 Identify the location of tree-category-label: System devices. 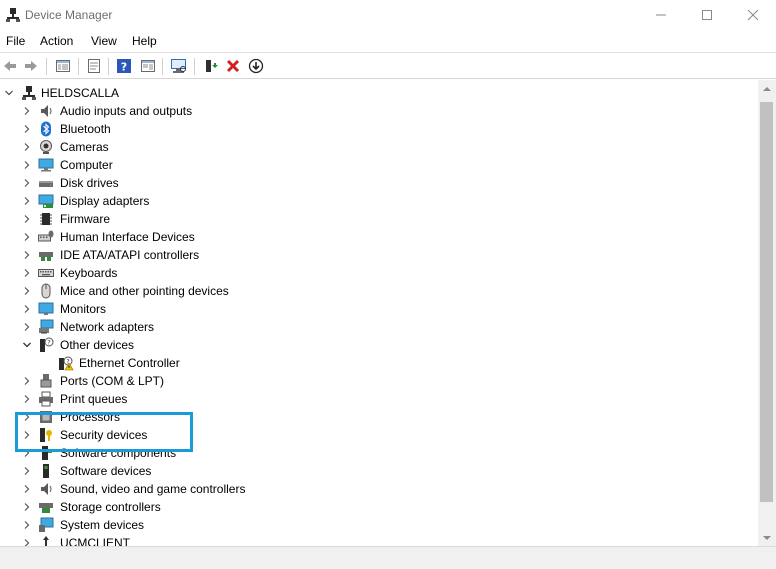
(102, 525).